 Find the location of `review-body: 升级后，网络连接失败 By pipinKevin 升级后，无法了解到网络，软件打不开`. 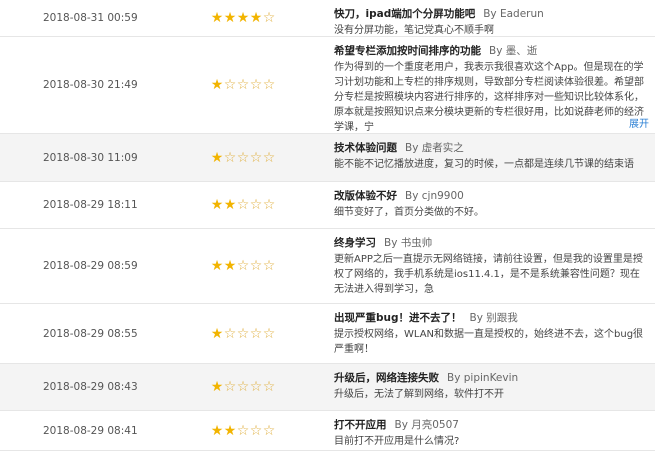

review-body: 升级后，网络连接失败 By pipinKevin 升级后，无法了解到网络，软件打不开 is located at coordinates (494, 387).